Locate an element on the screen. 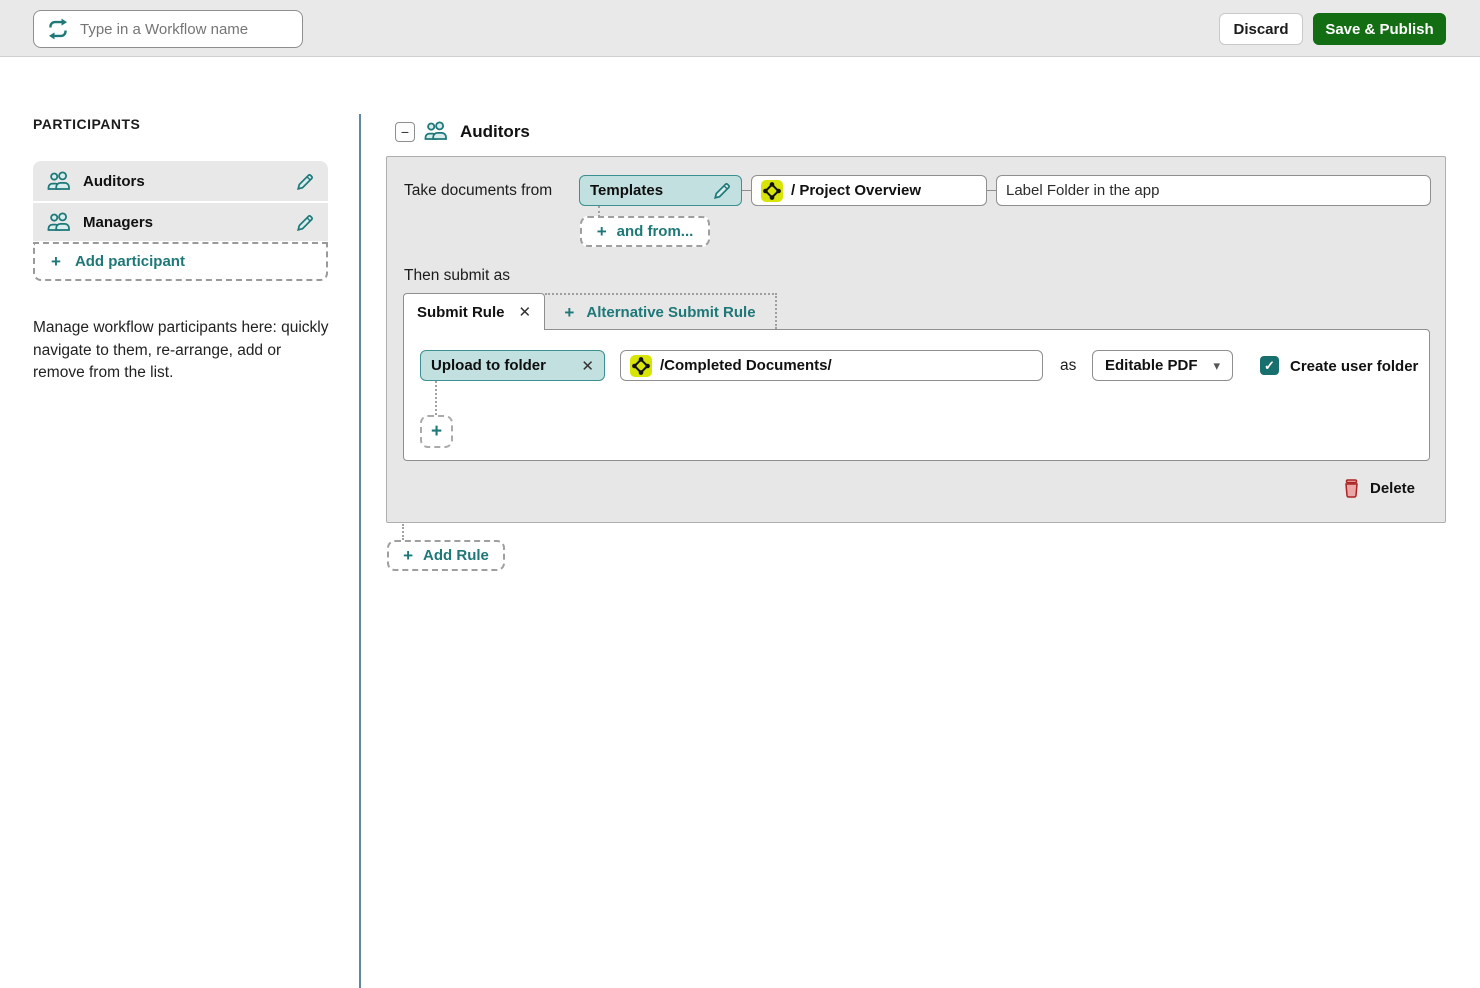 This screenshot has width=1480, height=988. tab-submit-rule: Submit Rule ✕ is located at coordinates (474, 311).